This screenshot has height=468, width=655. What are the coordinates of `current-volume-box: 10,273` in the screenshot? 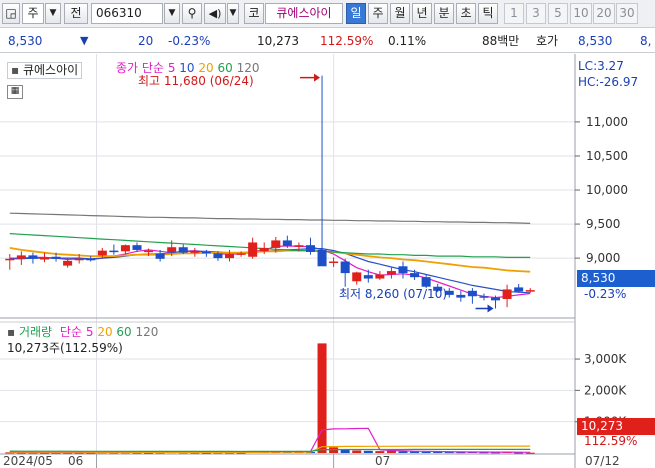 It's located at (616, 426).